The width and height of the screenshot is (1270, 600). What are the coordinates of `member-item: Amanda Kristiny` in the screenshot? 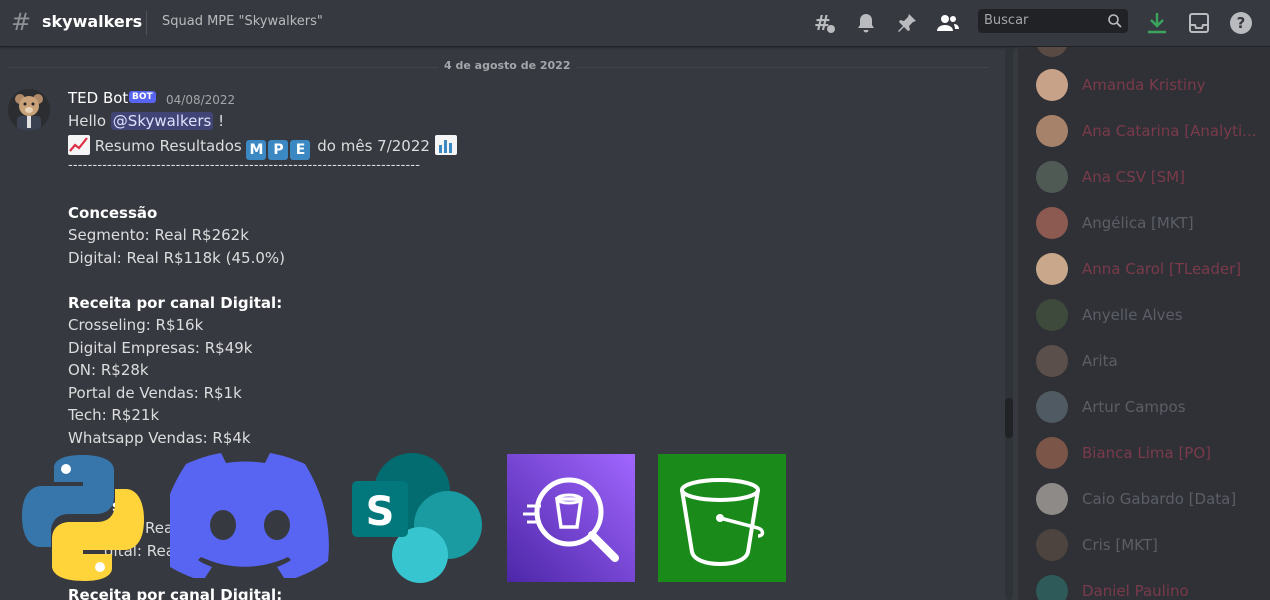 It's located at (1151, 87).